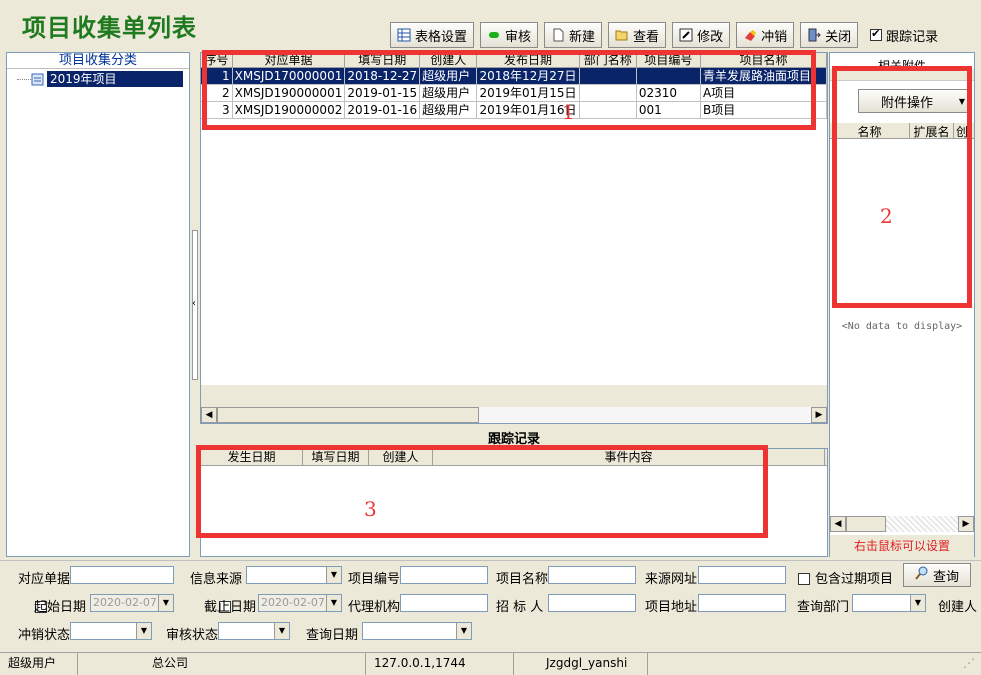 Image resolution: width=981 pixels, height=675 pixels. What do you see at coordinates (254, 631) in the screenshot?
I see `audit-status-select: ▼` at bounding box center [254, 631].